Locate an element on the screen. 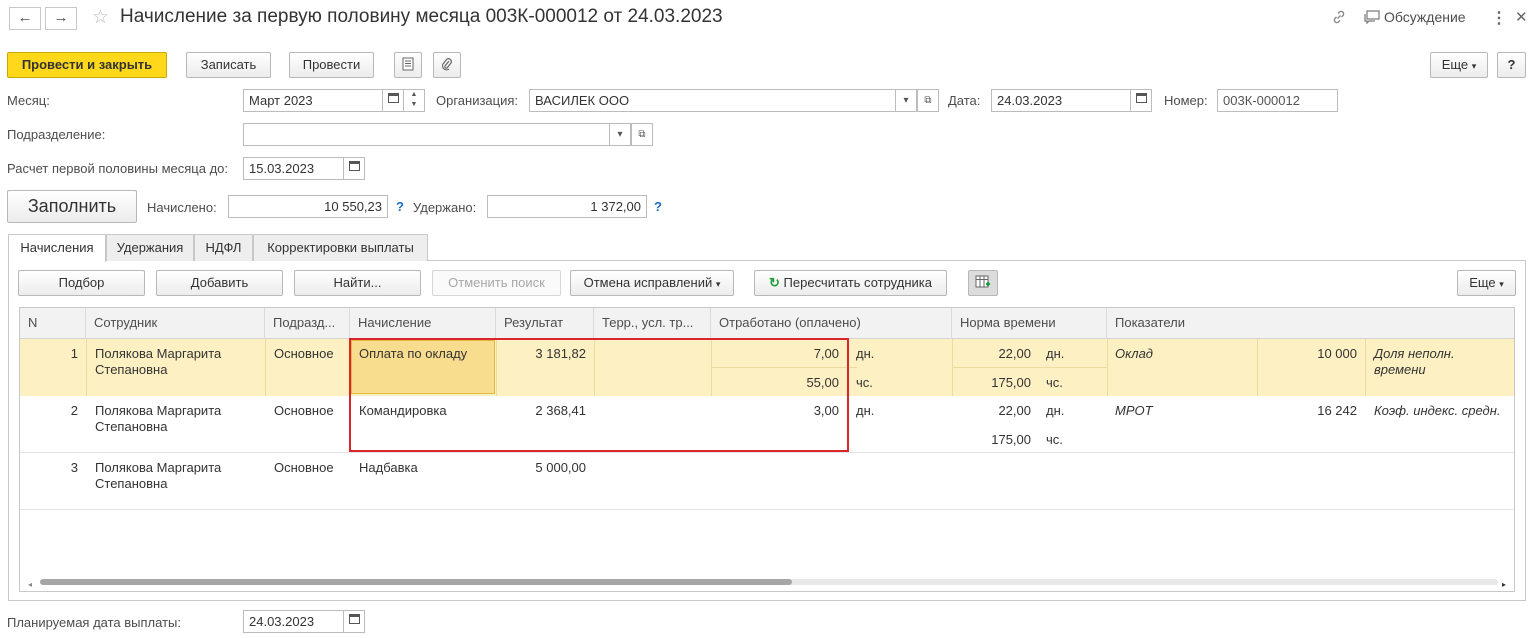  column-header-worked: Отработано (оплачено) is located at coordinates (831, 323).